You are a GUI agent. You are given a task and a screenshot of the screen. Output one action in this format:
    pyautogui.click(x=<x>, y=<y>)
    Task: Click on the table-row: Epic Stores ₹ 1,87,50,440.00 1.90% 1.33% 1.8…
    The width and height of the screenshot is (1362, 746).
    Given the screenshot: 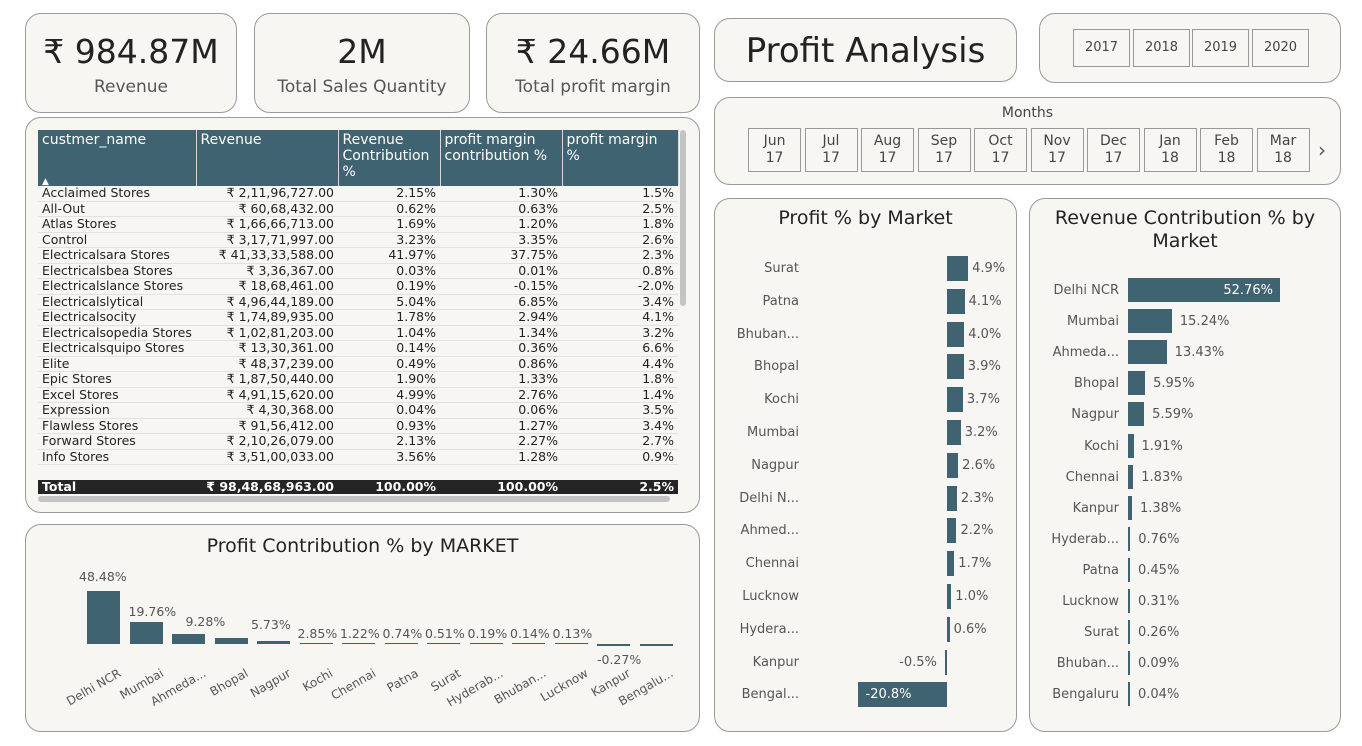 What is the action you would take?
    pyautogui.click(x=358, y=379)
    